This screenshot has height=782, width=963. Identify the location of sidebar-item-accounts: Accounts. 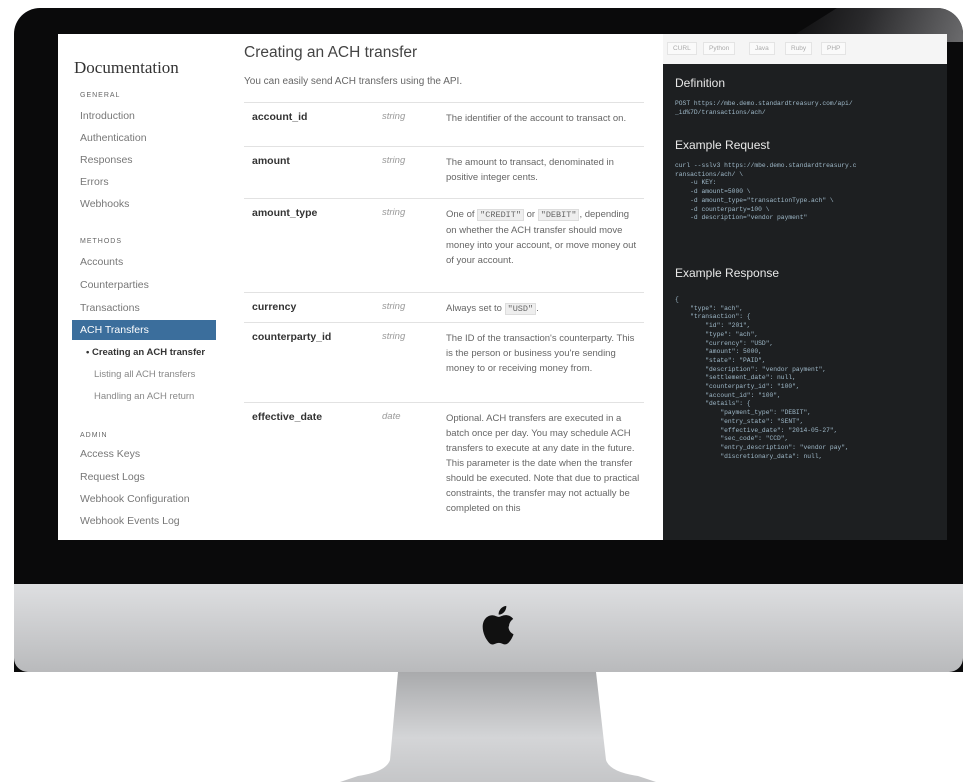
(101, 262).